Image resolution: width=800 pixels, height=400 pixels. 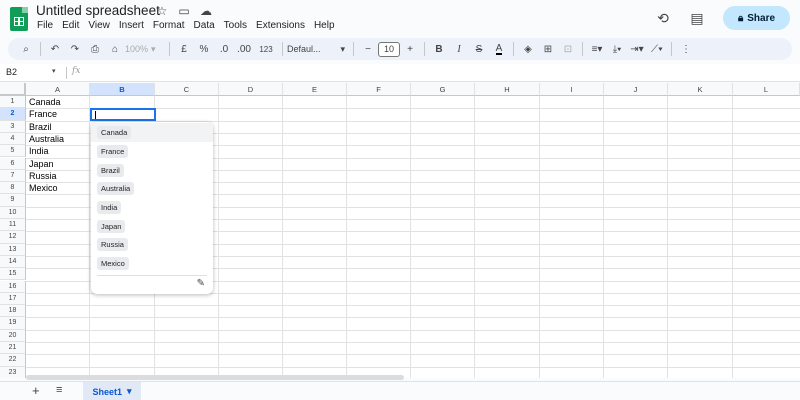 What do you see at coordinates (700, 89) in the screenshot?
I see `column-header-k: K` at bounding box center [700, 89].